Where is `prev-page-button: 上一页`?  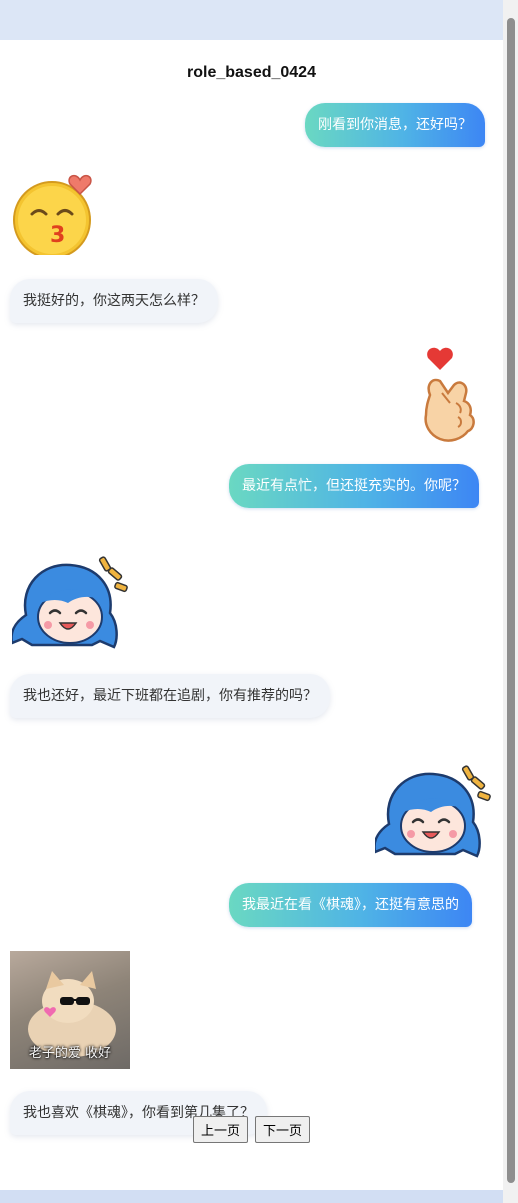
prev-page-button: 上一页 is located at coordinates (220, 1129).